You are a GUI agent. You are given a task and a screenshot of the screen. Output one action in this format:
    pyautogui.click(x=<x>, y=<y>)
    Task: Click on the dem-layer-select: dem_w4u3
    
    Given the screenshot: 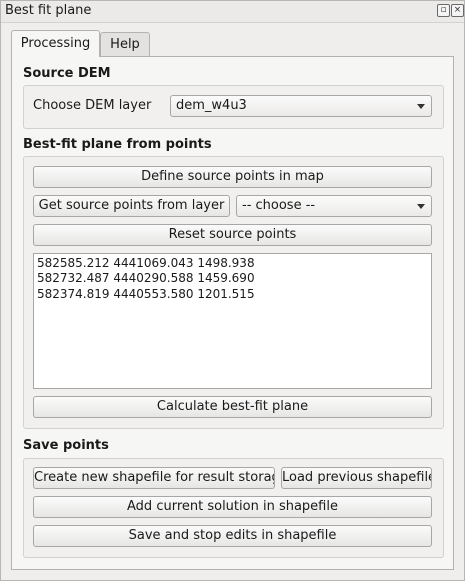 What is the action you would take?
    pyautogui.click(x=301, y=106)
    